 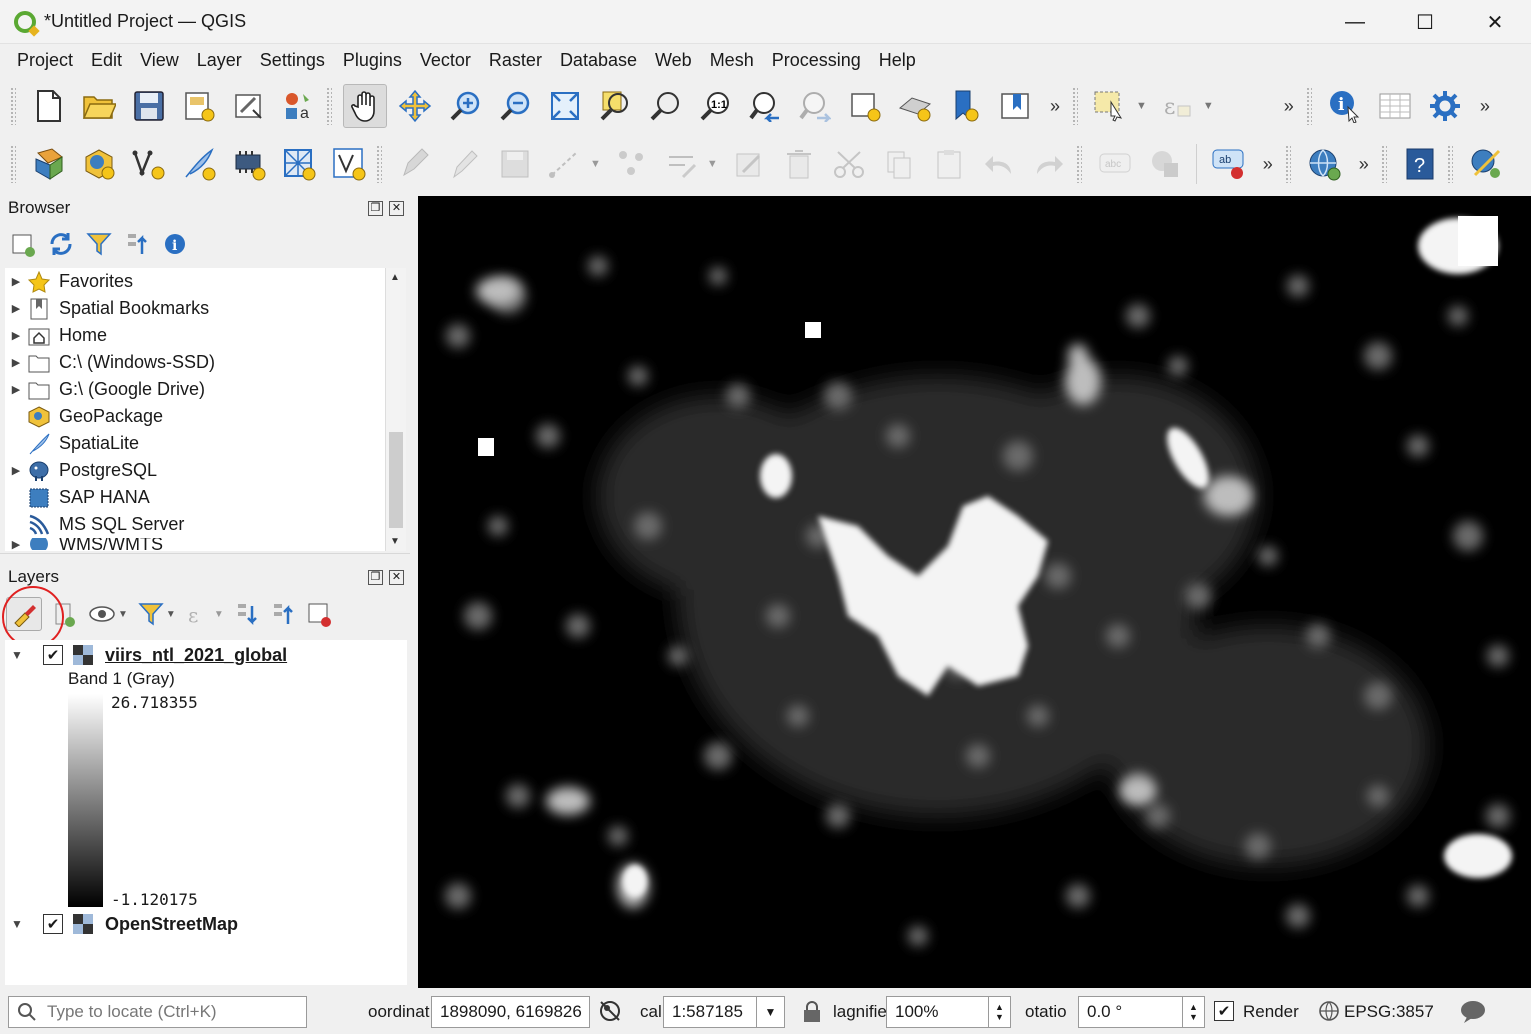 I want to click on menu-web: Web, so click(x=673, y=60).